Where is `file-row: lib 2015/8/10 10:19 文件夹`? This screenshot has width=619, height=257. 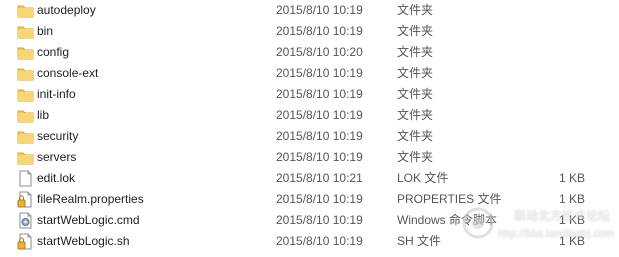 file-row: lib 2015/8/10 10:19 文件夹 is located at coordinates (309, 115).